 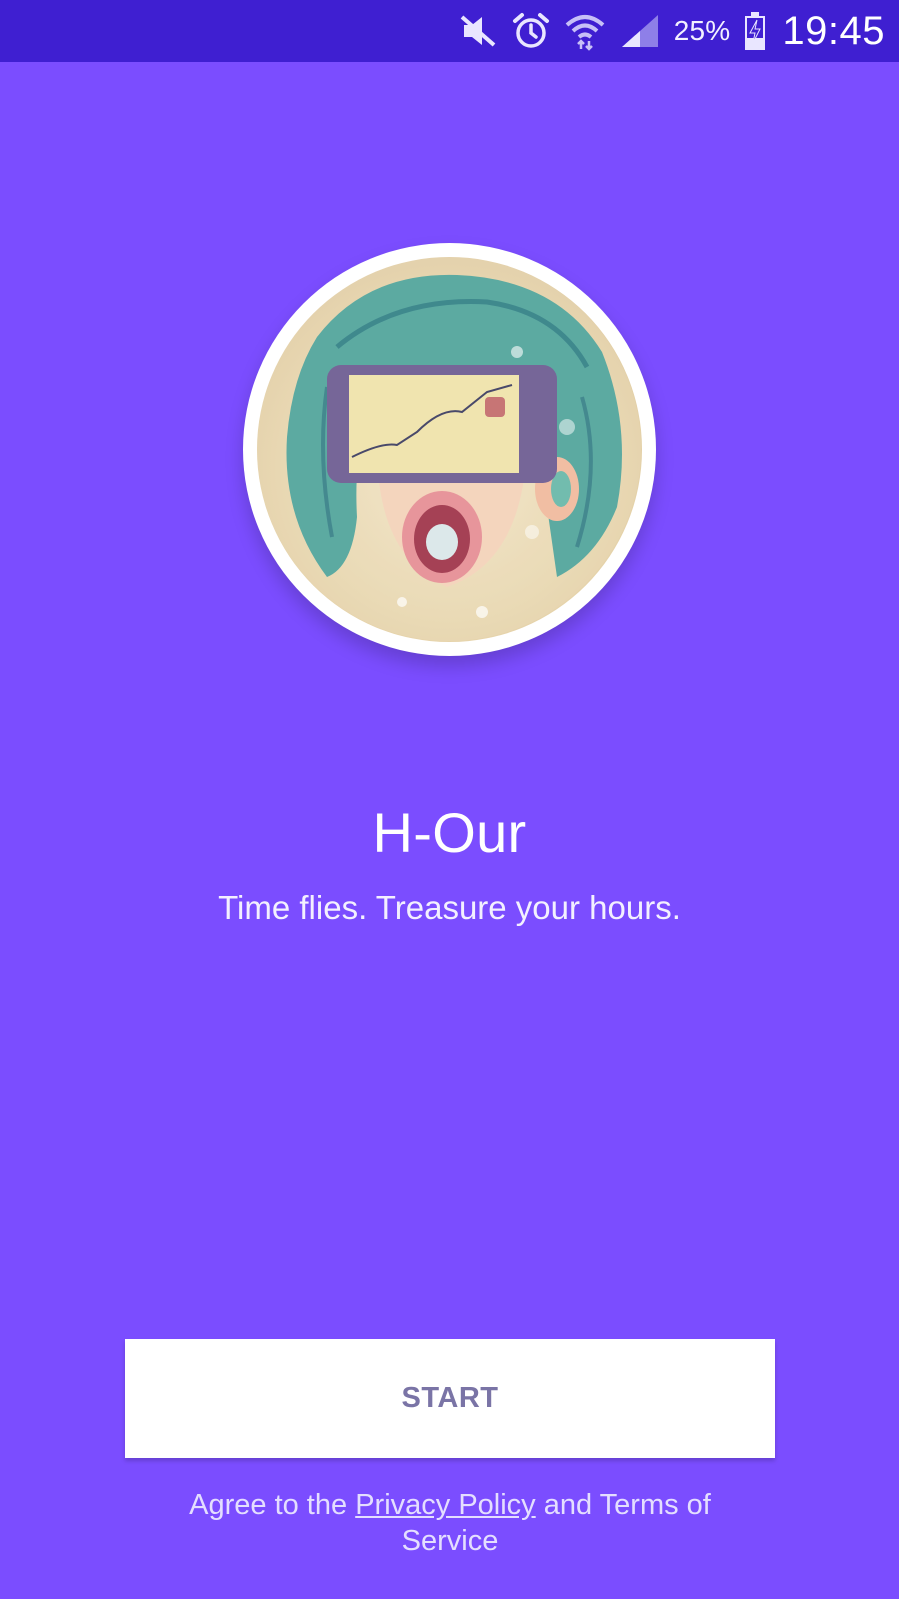 What do you see at coordinates (478, 31) in the screenshot?
I see `mute-icon` at bounding box center [478, 31].